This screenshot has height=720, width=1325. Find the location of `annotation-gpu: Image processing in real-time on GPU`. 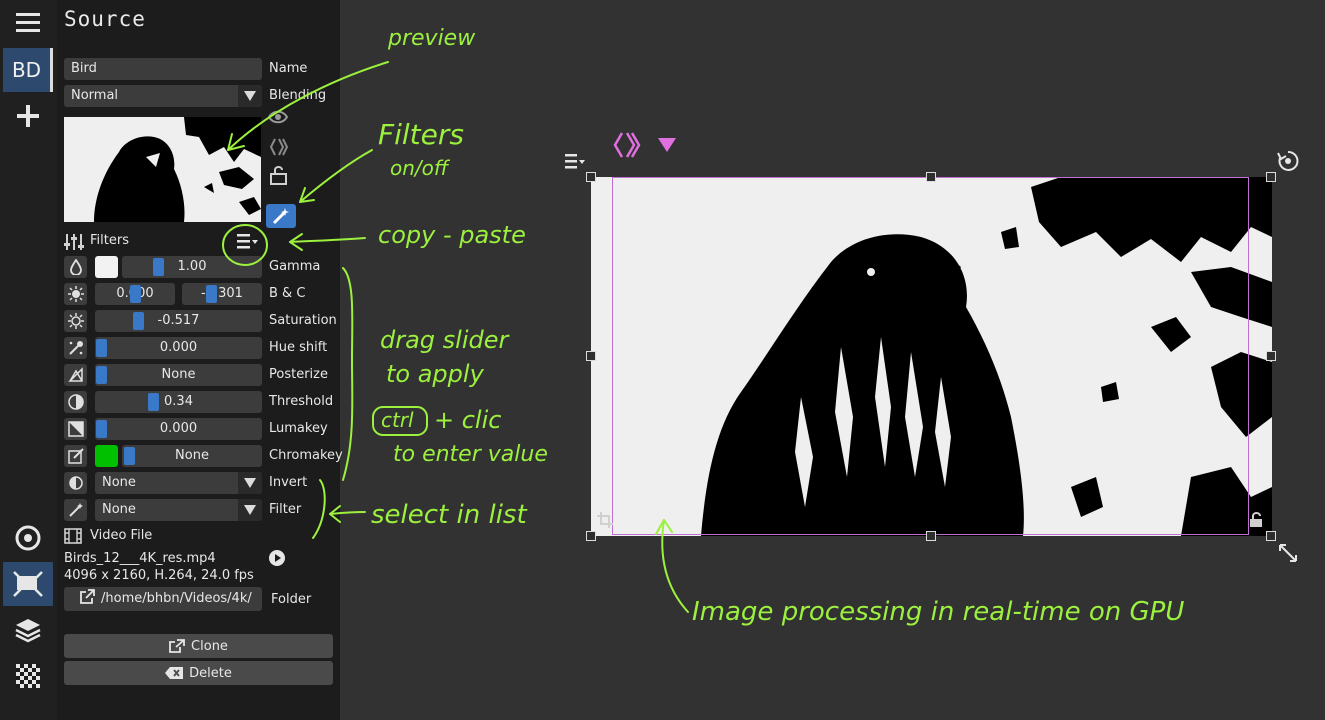

annotation-gpu: Image processing in real-time on GPU is located at coordinates (938, 612).